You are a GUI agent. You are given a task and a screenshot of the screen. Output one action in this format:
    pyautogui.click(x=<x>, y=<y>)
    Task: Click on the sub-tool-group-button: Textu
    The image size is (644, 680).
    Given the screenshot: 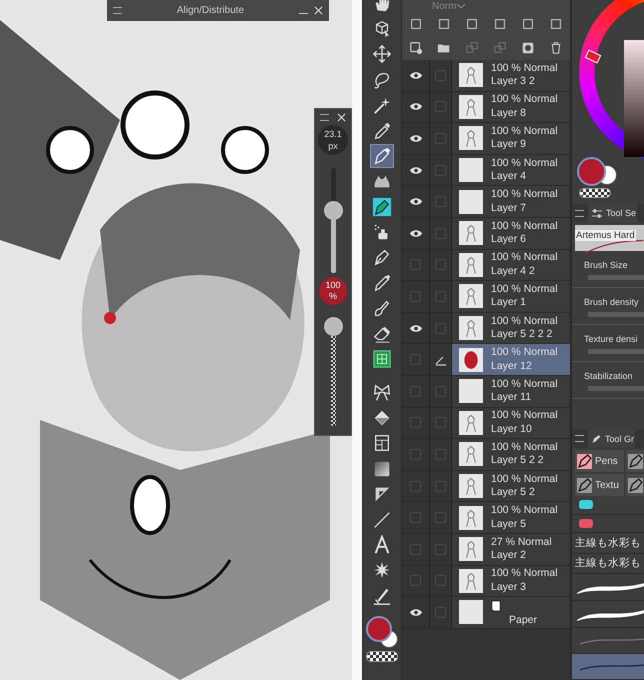 What is the action you would take?
    pyautogui.click(x=599, y=485)
    